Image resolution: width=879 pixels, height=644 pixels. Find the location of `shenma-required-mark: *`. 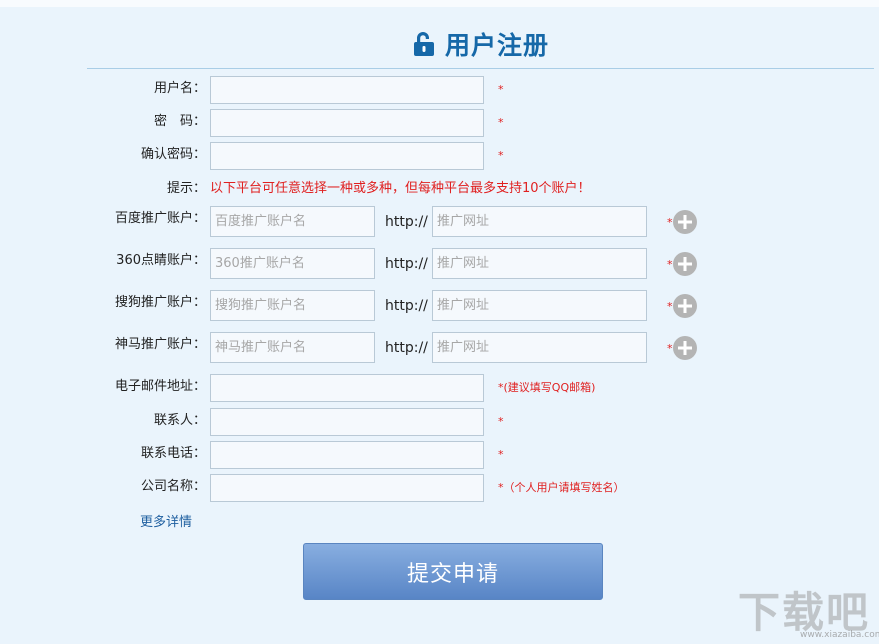

shenma-required-mark: * is located at coordinates (670, 348).